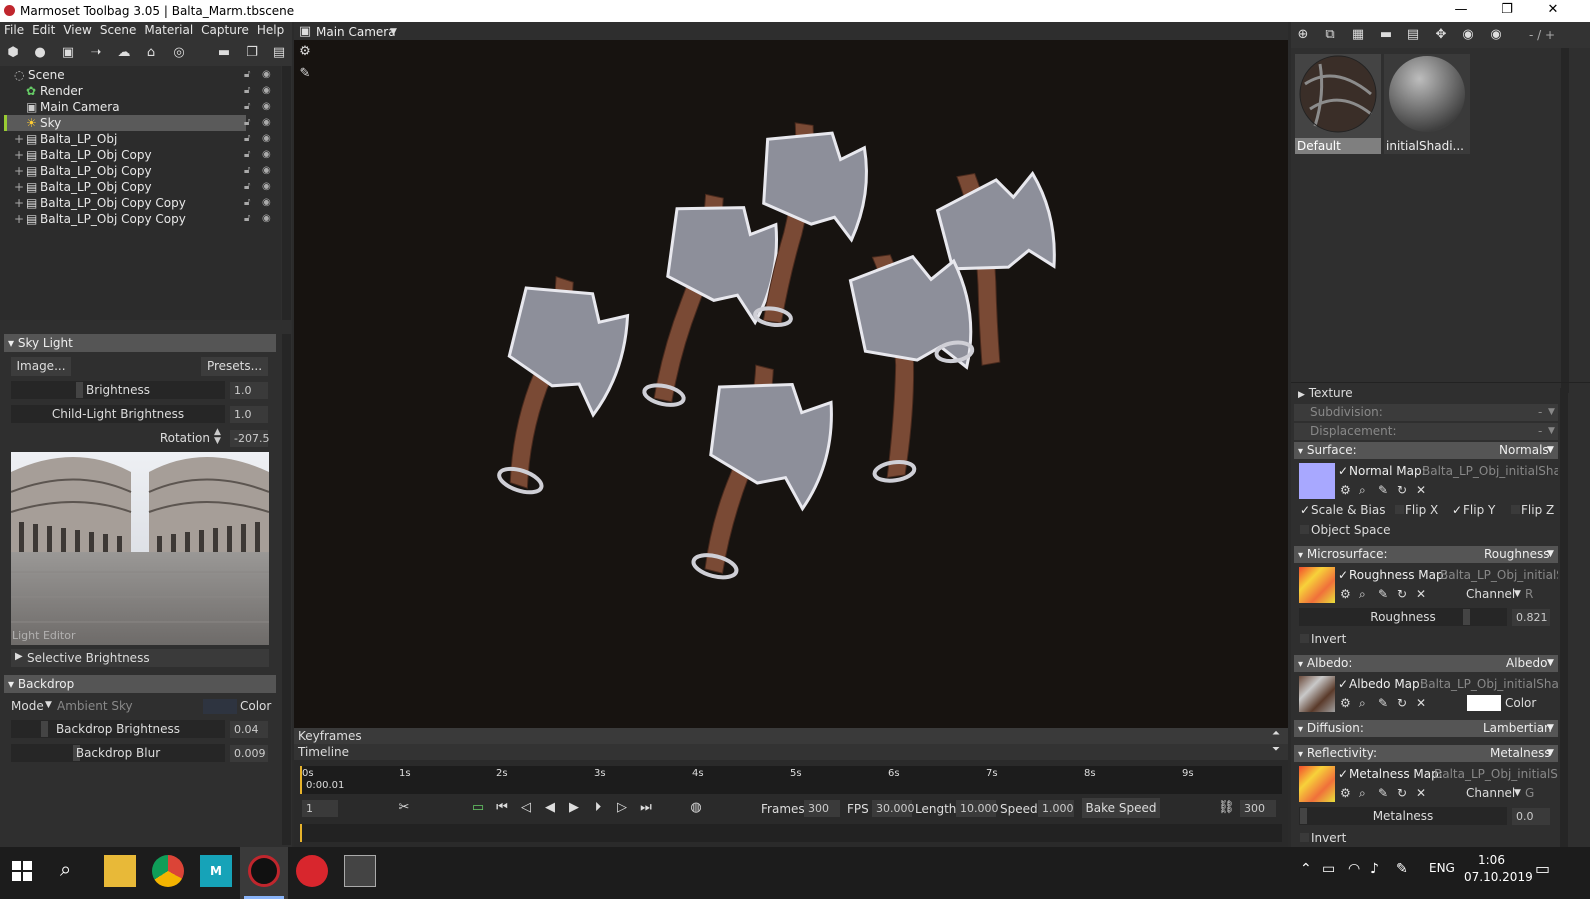  I want to click on marmoset-icon, so click(264, 871).